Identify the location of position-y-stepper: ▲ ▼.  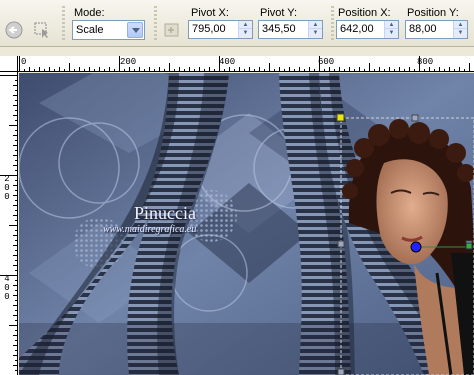
(460, 29).